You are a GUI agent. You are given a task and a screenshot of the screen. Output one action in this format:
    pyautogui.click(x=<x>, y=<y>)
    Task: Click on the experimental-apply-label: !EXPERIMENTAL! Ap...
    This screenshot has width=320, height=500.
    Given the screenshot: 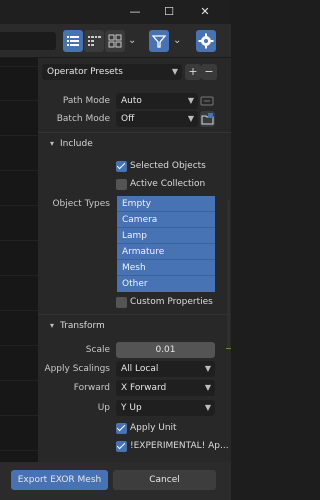 What is the action you would take?
    pyautogui.click(x=179, y=446)
    